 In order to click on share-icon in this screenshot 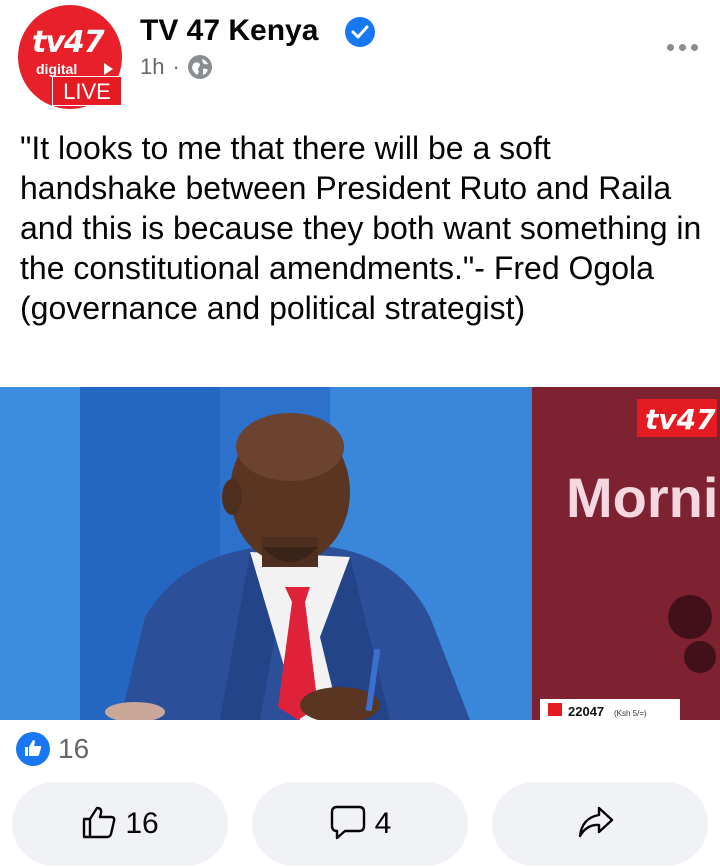, I will do `click(596, 824)`.